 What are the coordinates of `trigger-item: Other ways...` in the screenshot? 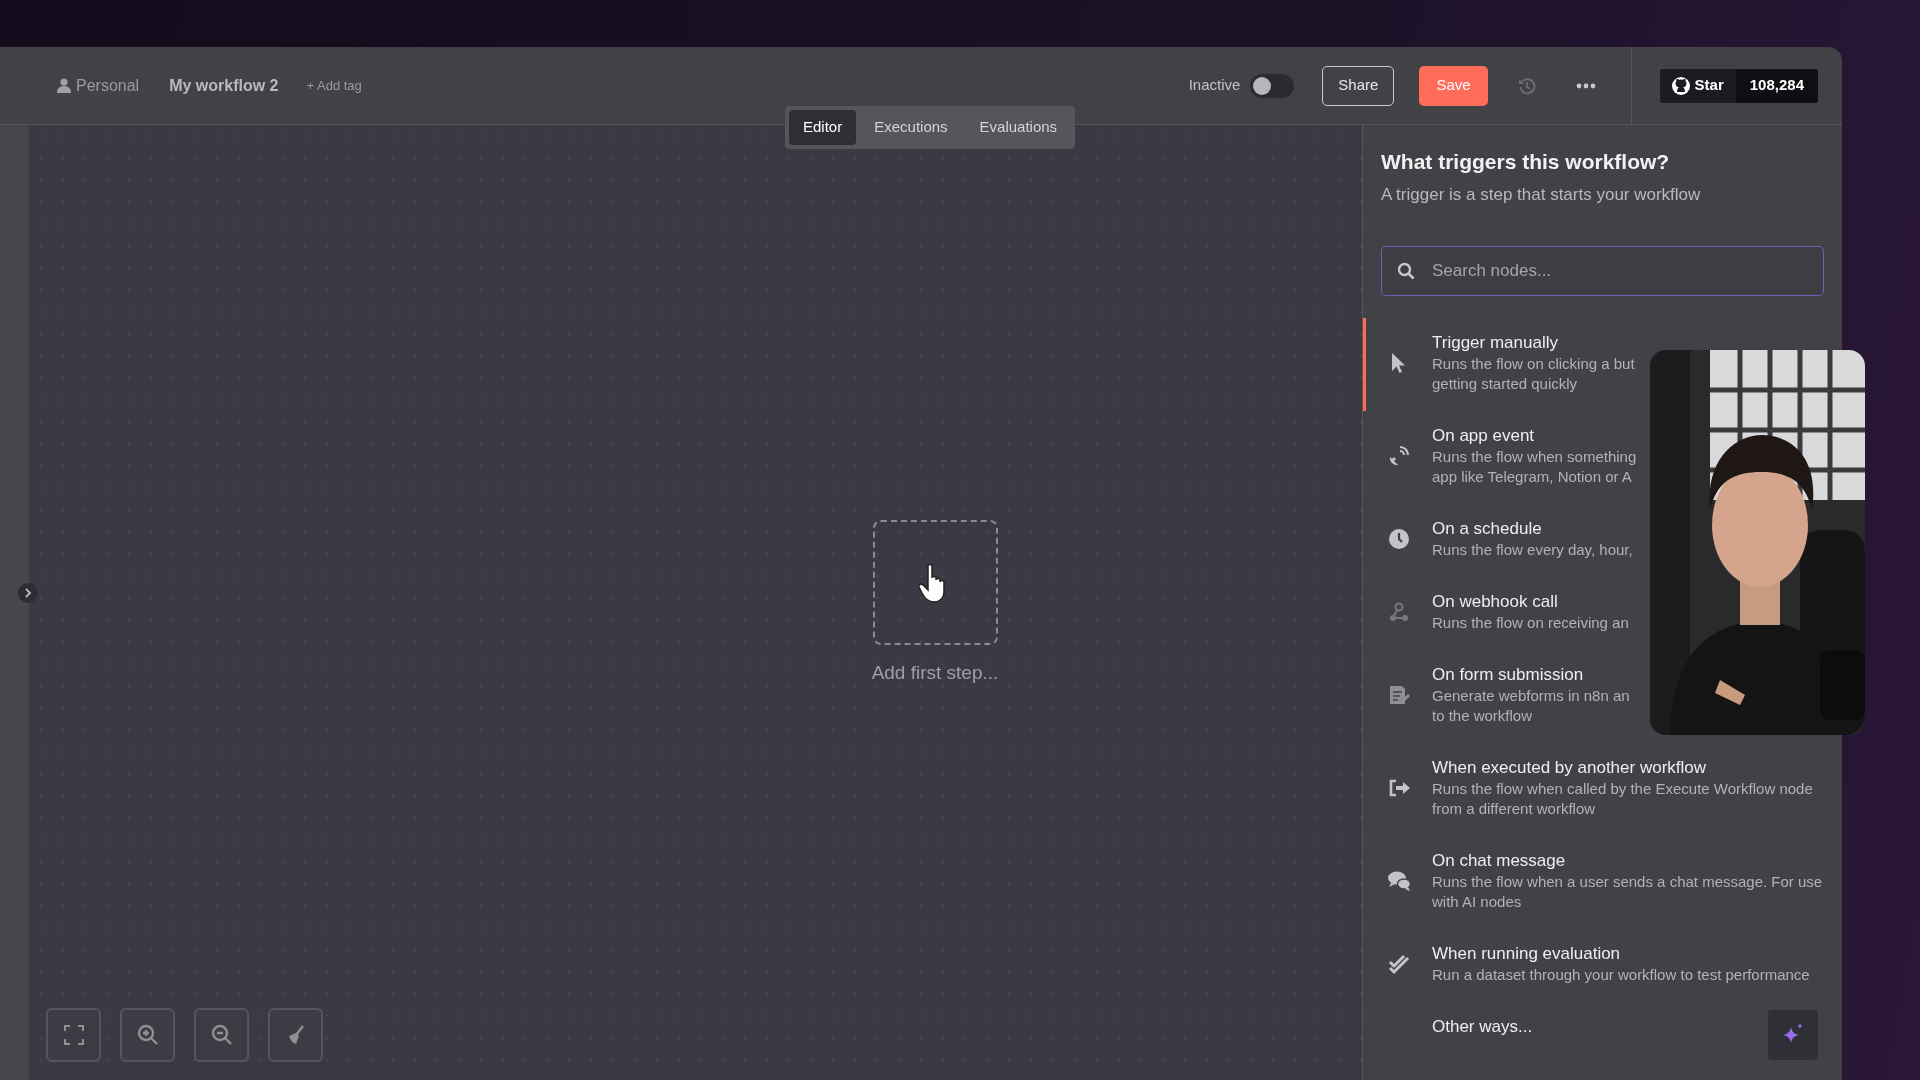 It's located at (1453, 1028).